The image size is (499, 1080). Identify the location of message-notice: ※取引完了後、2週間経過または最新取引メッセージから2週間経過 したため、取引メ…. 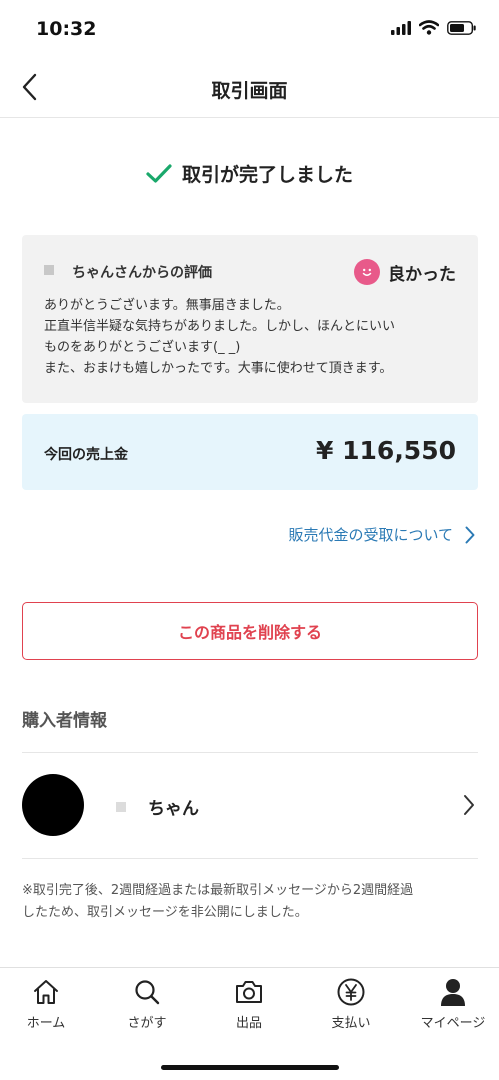
(252, 902).